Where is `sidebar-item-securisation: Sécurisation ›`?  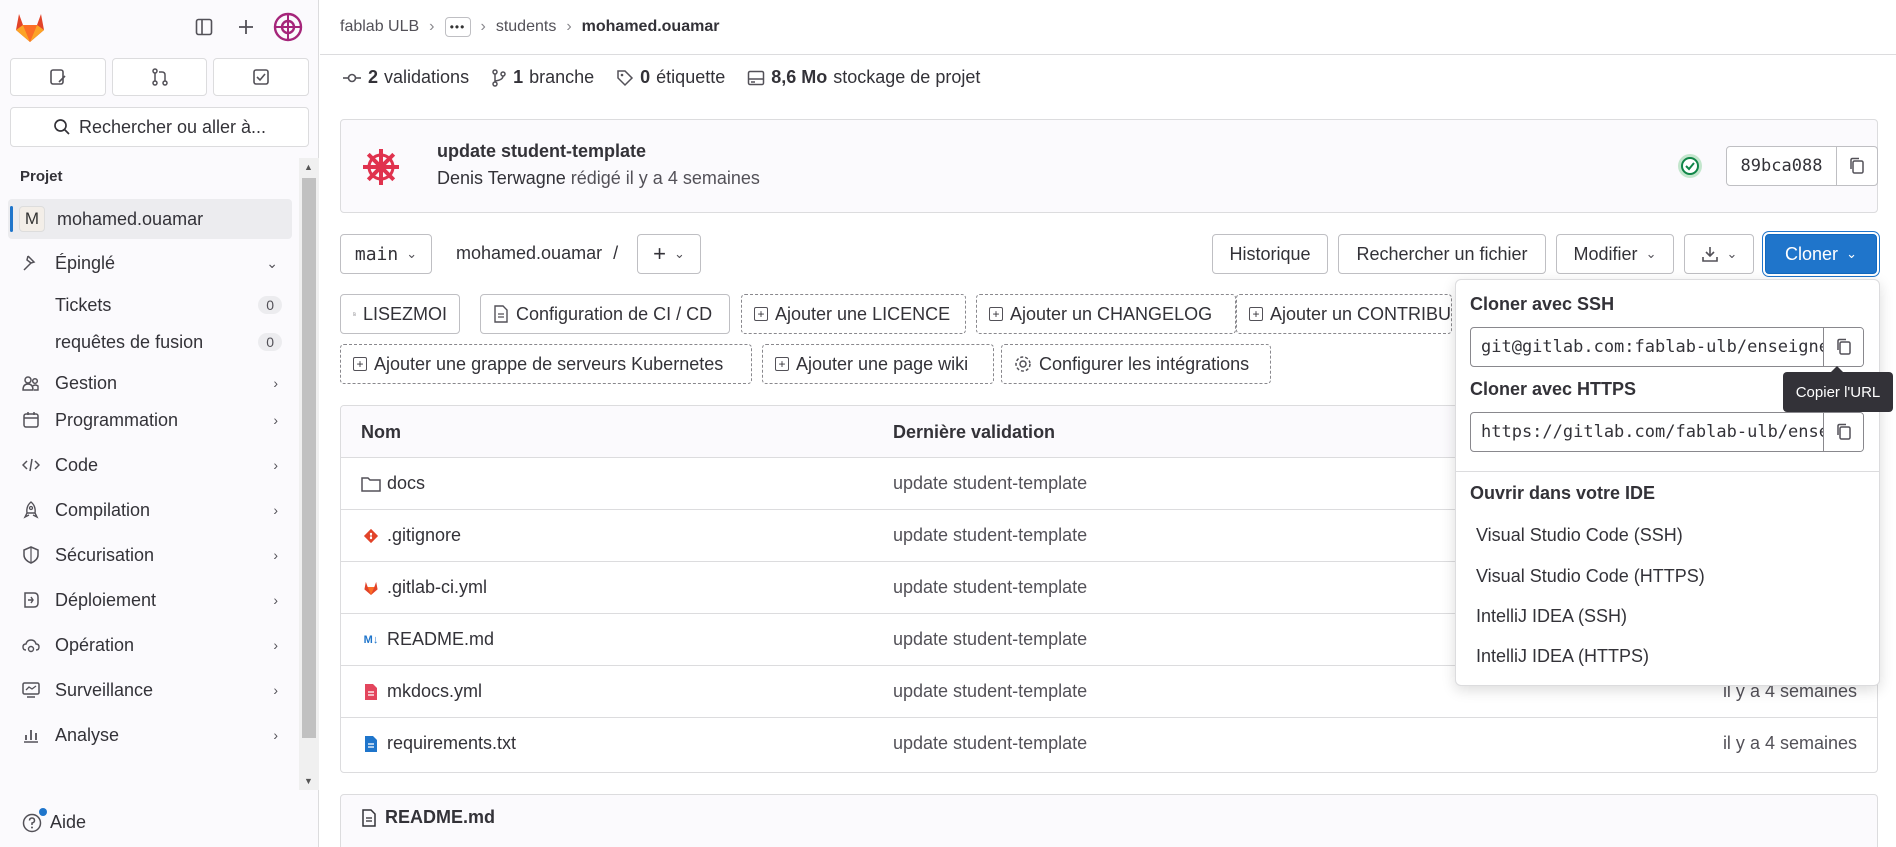
sidebar-item-securisation: Sécurisation › is located at coordinates (150, 555).